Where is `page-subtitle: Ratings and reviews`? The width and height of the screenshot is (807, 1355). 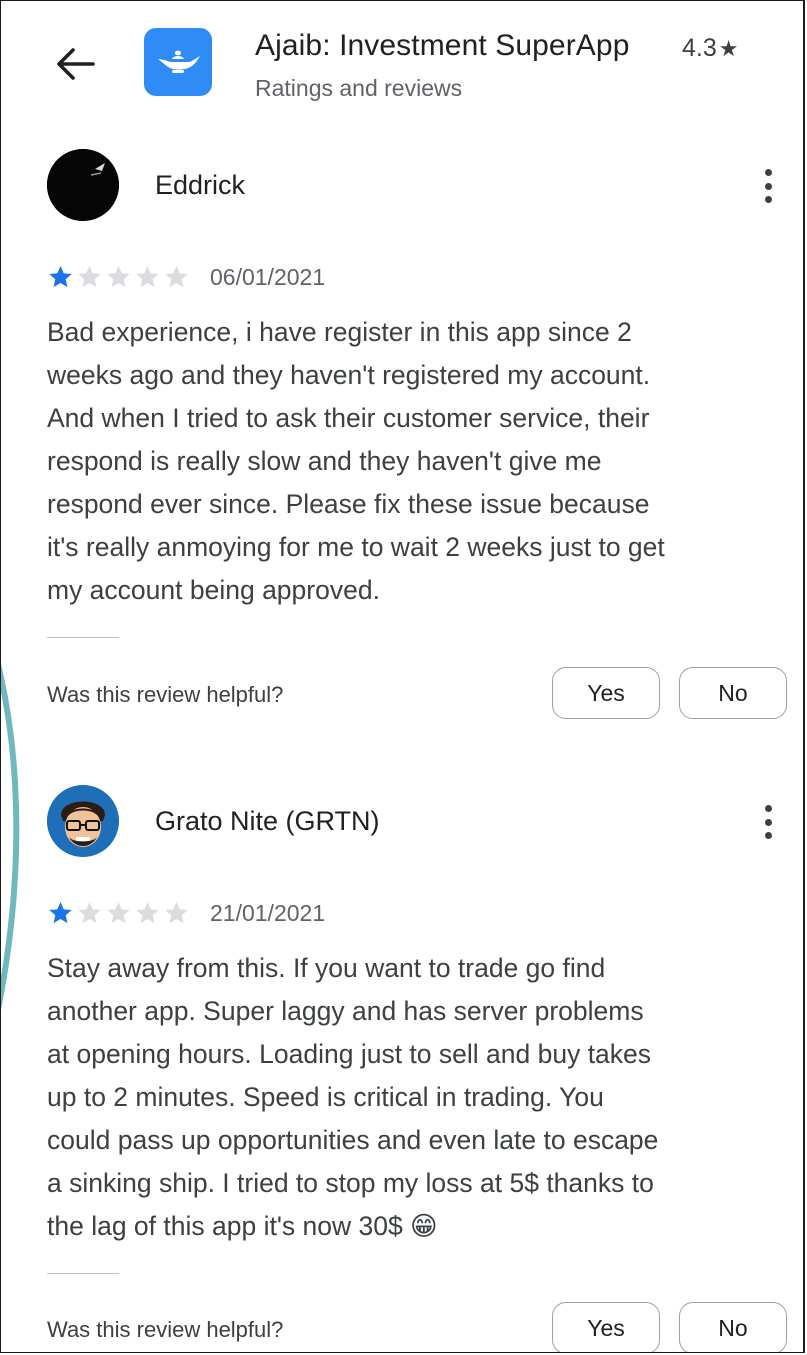
page-subtitle: Ratings and reviews is located at coordinates (359, 88).